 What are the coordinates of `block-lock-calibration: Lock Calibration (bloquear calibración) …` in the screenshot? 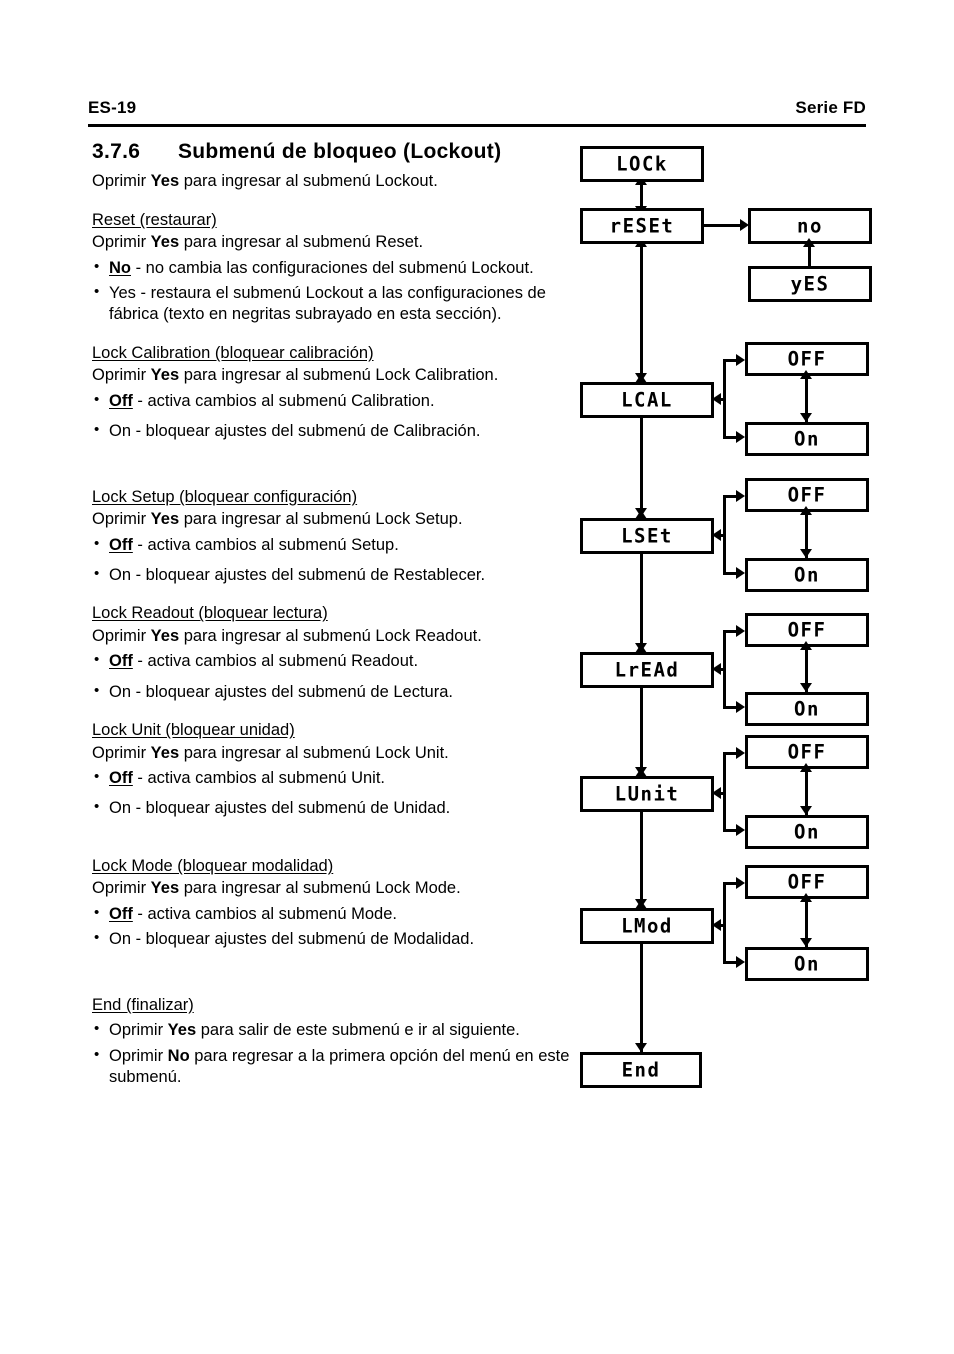 It's located at (331, 393).